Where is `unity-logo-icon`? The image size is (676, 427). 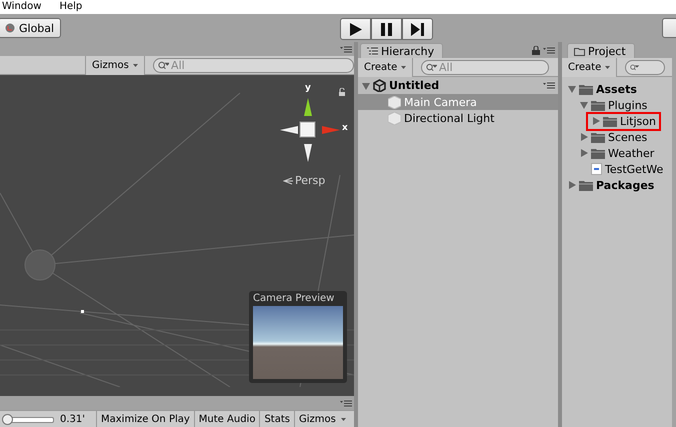 unity-logo-icon is located at coordinates (379, 85).